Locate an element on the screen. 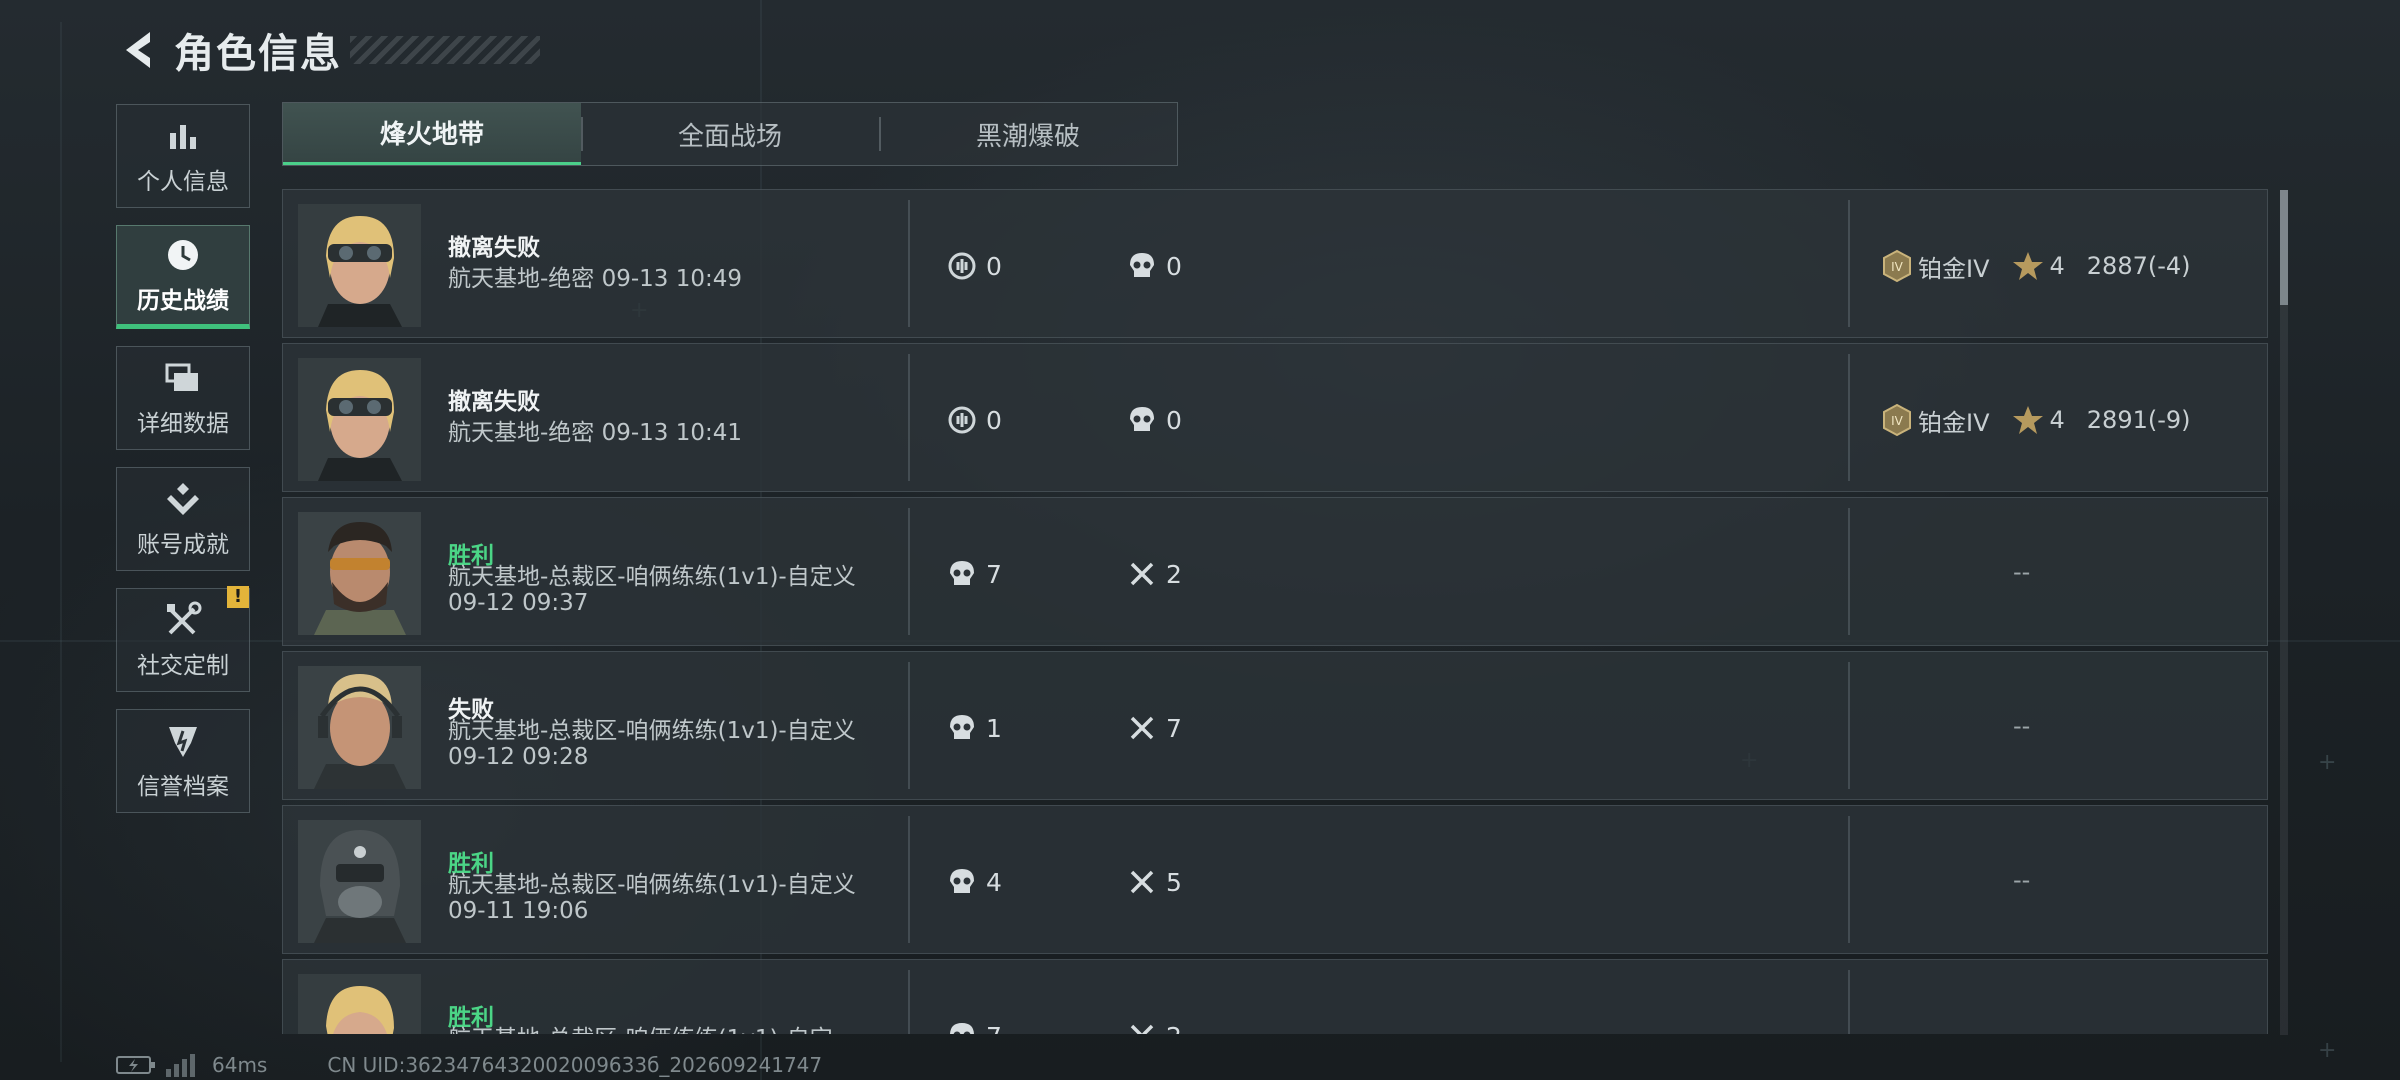 The image size is (2400, 1080). match-description: 航天基地-总裁区-咱俩练练(1v1)-自定 is located at coordinates (658, 1030).